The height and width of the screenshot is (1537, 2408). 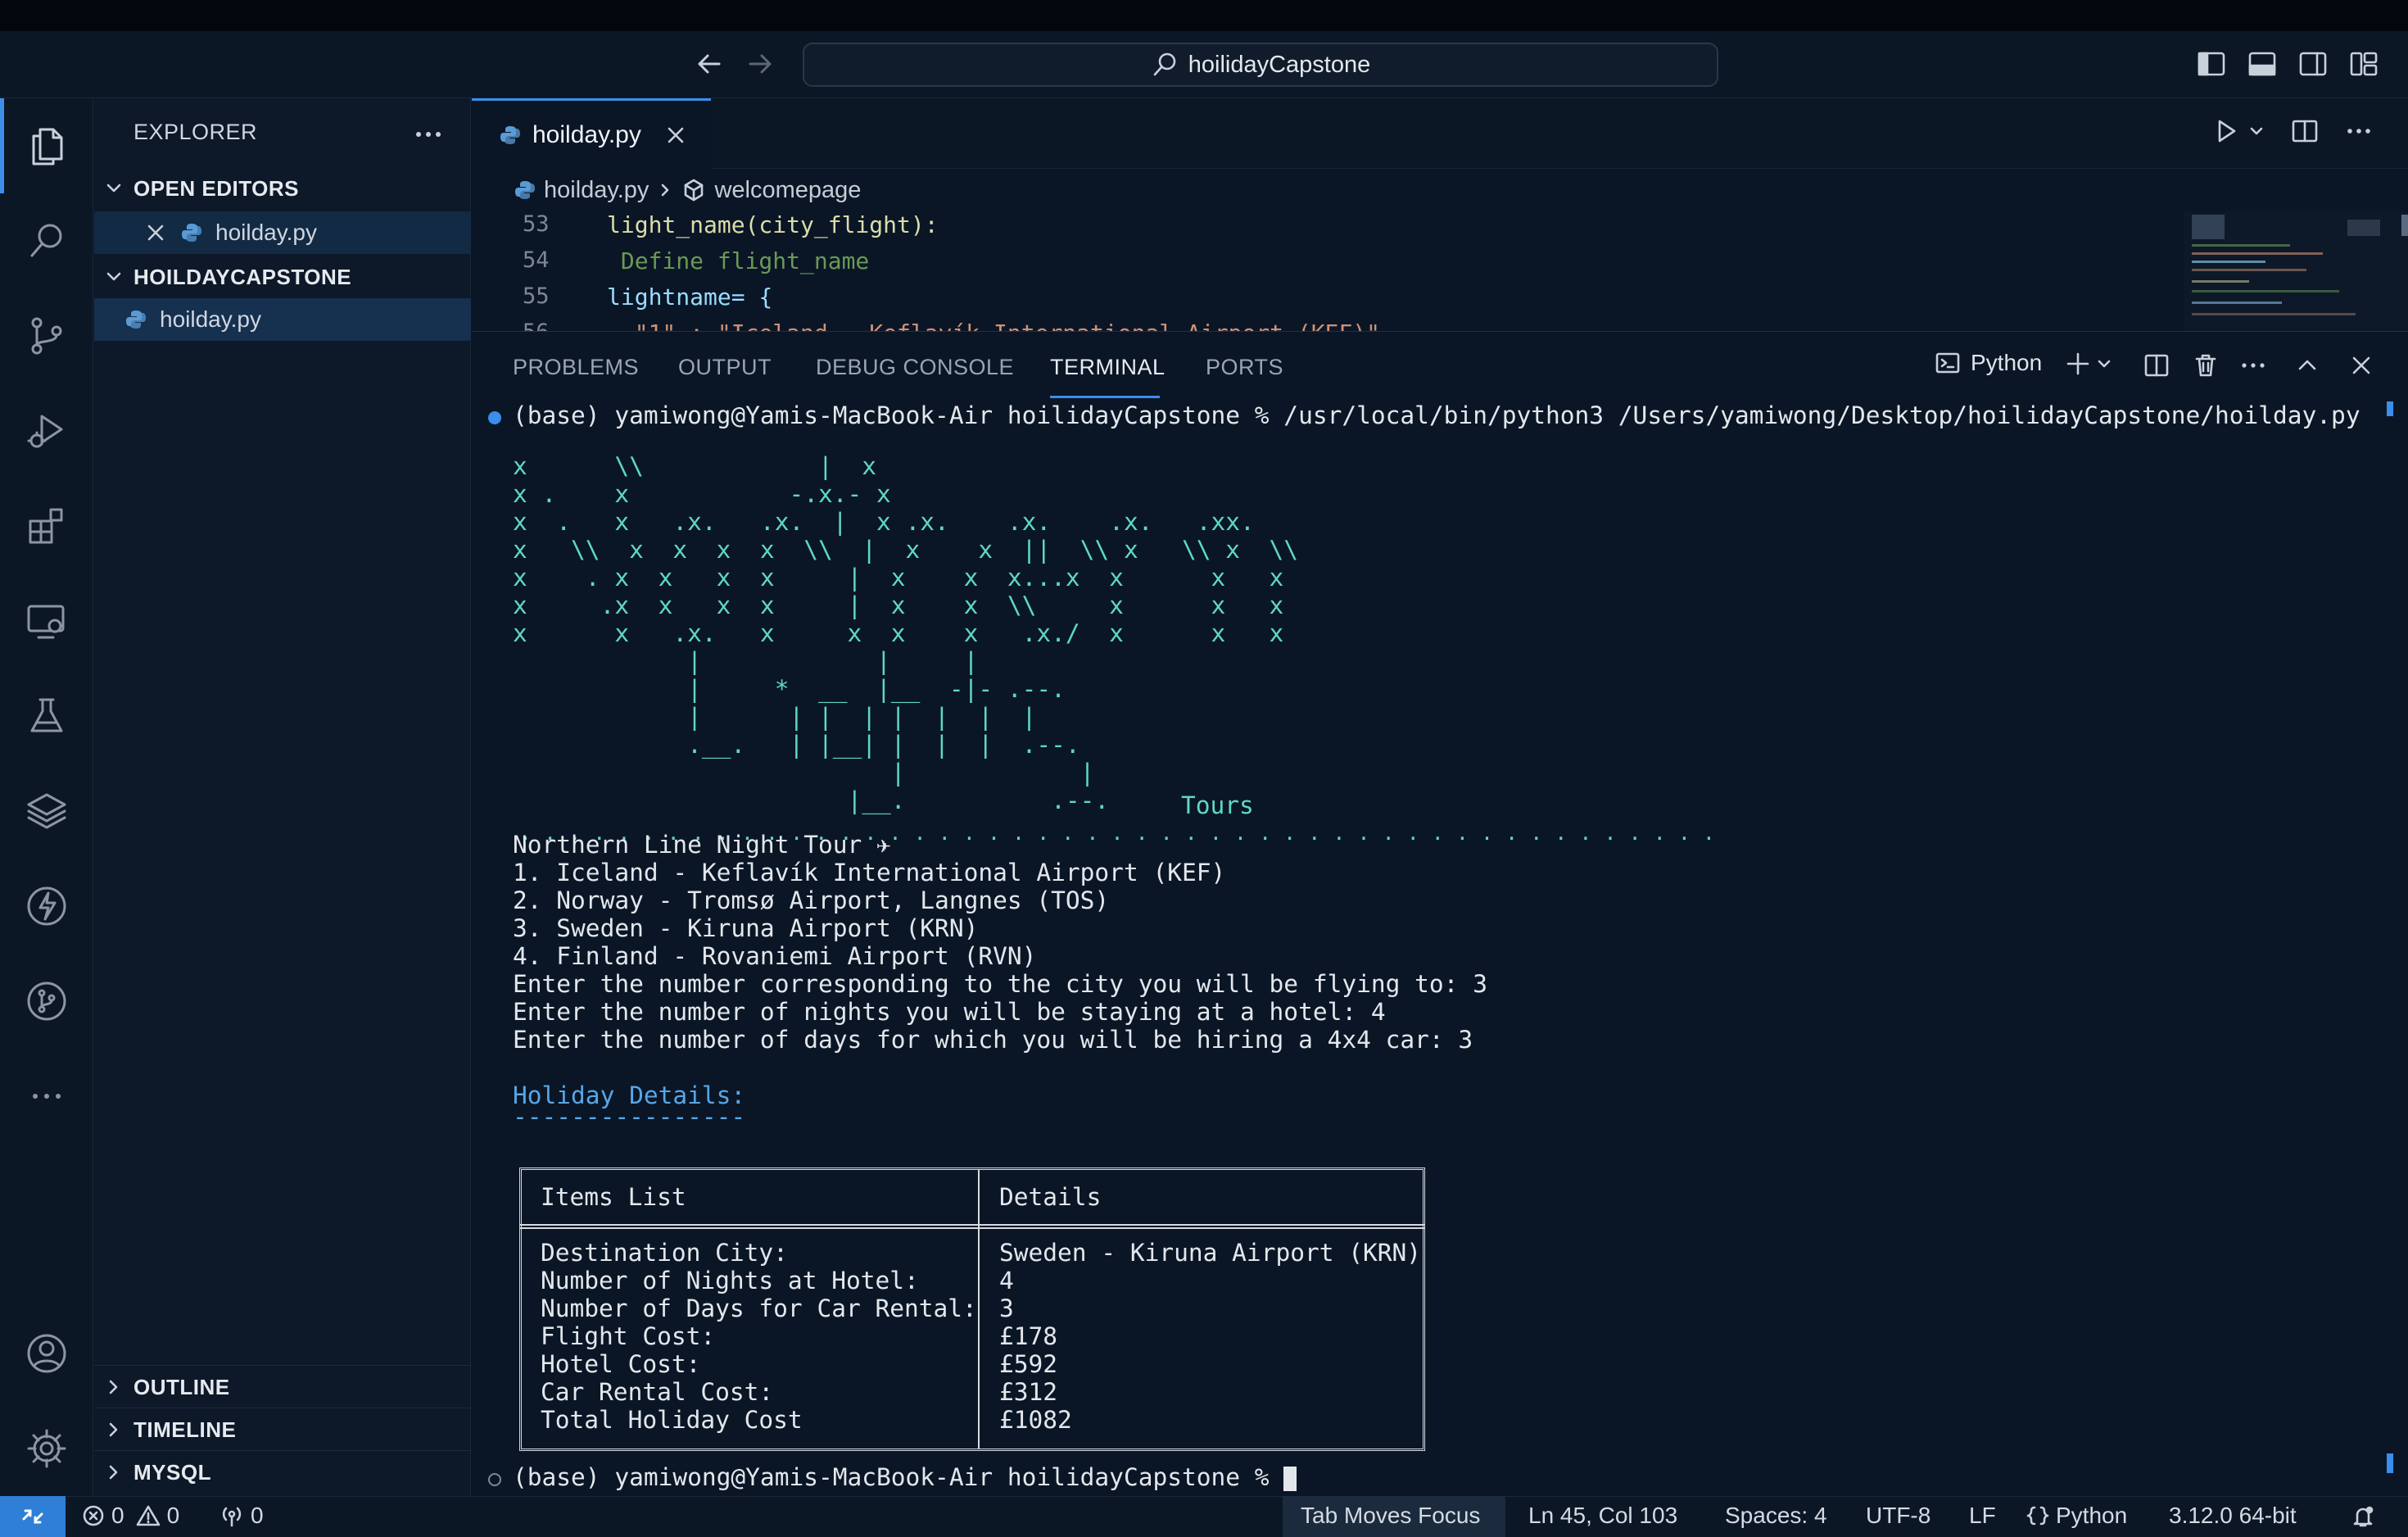 I want to click on tab-debug-console: DEBUG CONSOLE, so click(x=915, y=368).